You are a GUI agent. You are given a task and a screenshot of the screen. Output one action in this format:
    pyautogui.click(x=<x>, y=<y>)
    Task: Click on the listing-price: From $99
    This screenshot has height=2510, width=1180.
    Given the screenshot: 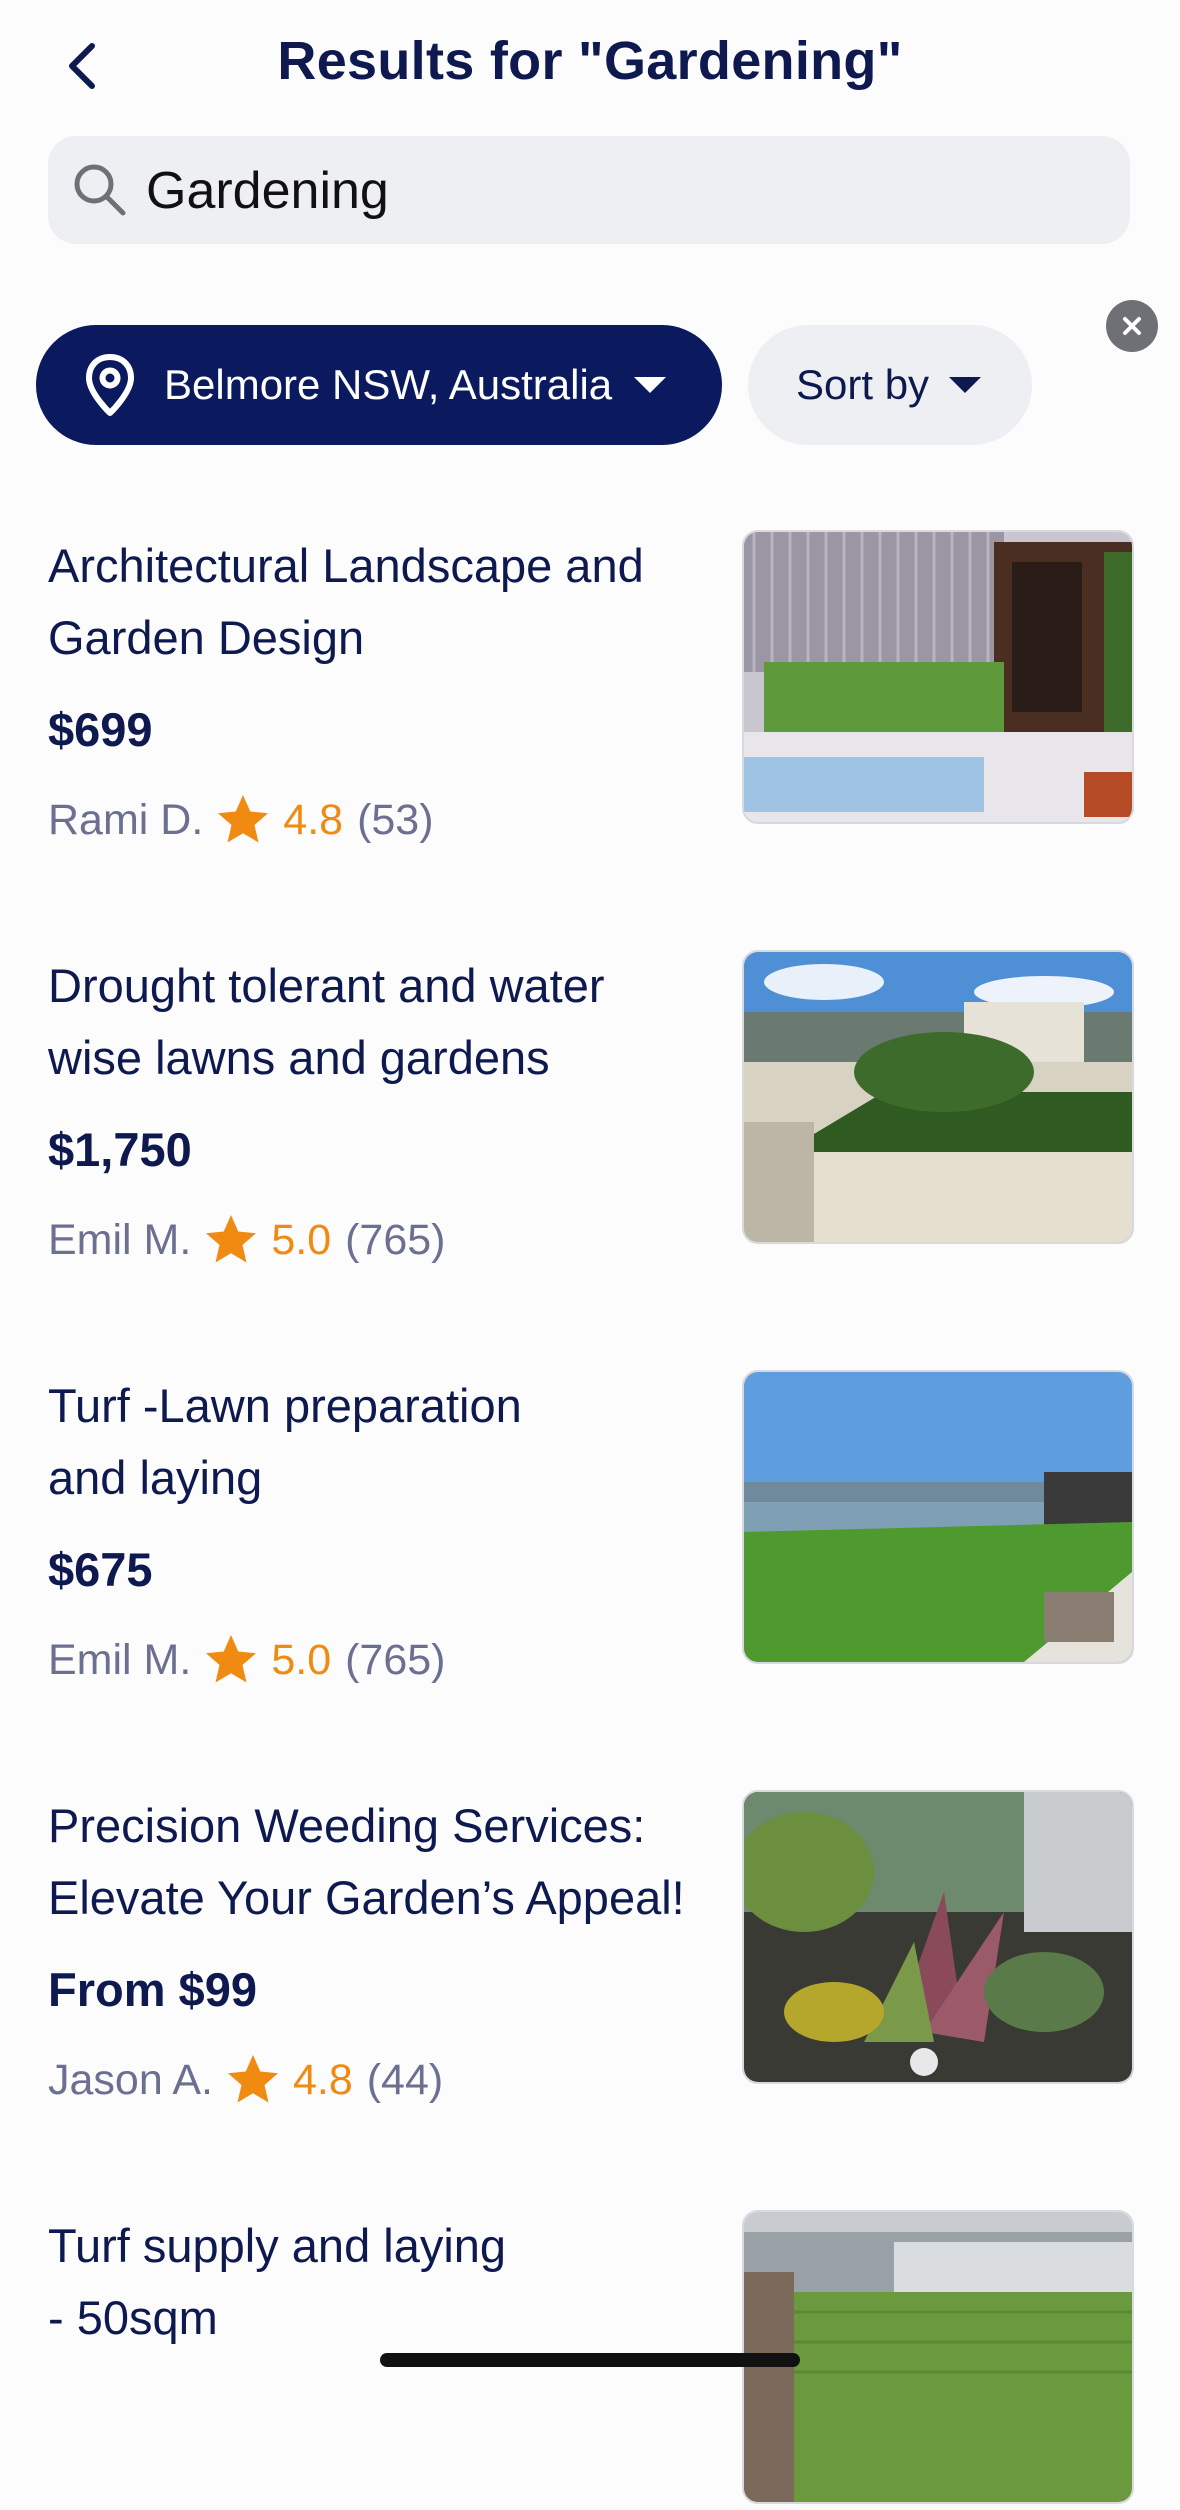 What is the action you would take?
    pyautogui.click(x=152, y=1989)
    